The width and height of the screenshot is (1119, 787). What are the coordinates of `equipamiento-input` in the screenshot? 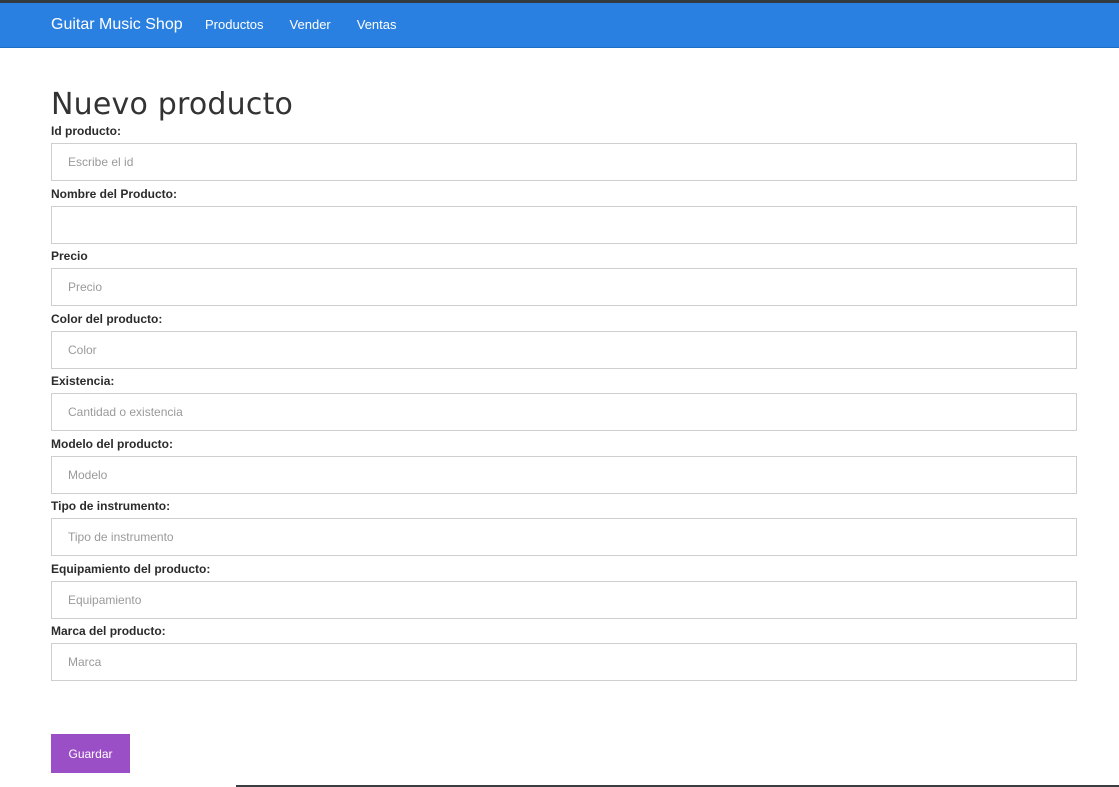 It's located at (564, 599).